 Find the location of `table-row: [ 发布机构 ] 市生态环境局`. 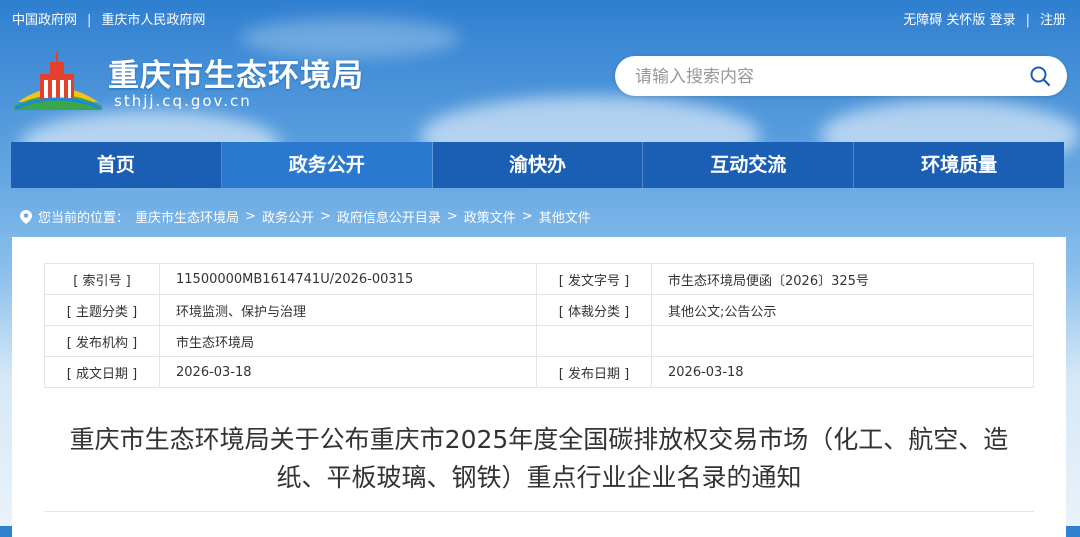

table-row: [ 发布机构 ] 市生态环境局 is located at coordinates (539, 341).